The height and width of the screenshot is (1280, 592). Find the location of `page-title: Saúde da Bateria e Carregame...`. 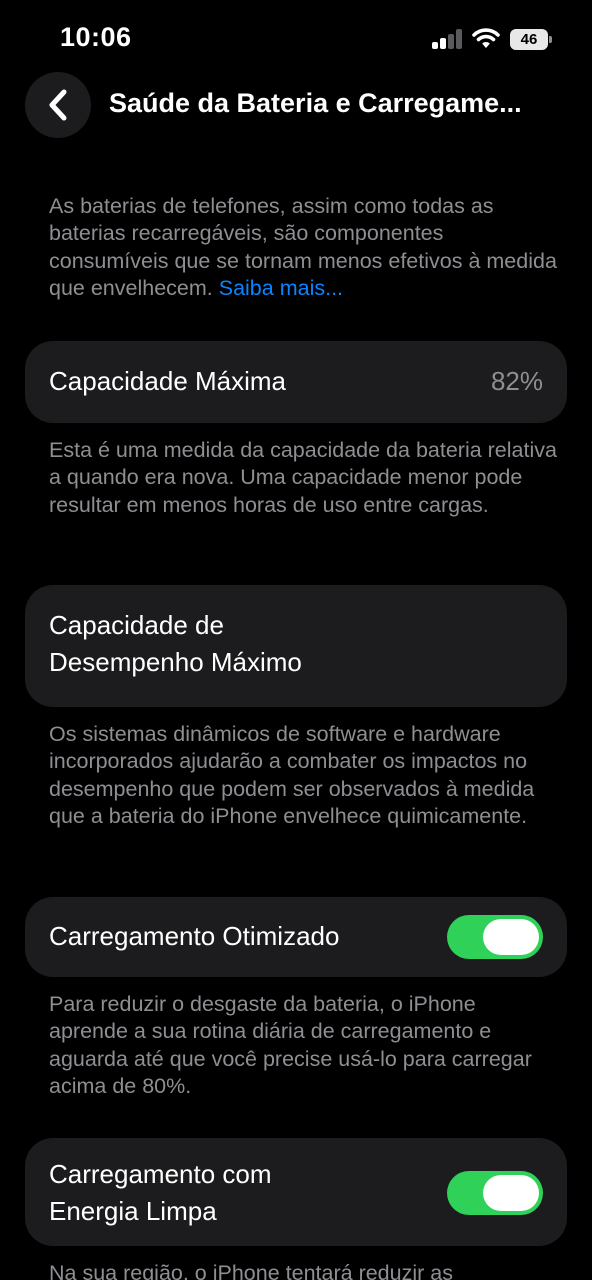

page-title: Saúde da Bateria e Carregame... is located at coordinates (315, 103).